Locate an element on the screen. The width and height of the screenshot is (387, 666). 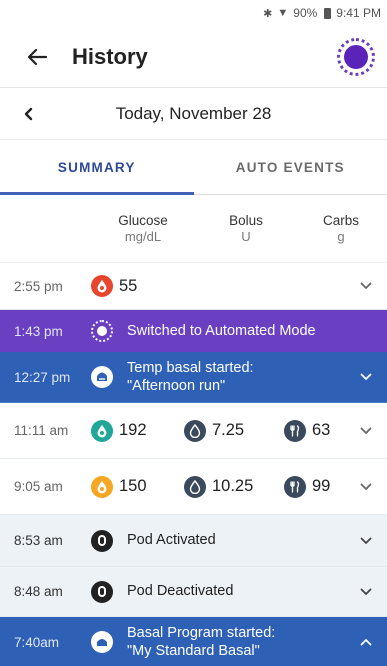
glucose-cell: 55 is located at coordinates (137, 286).